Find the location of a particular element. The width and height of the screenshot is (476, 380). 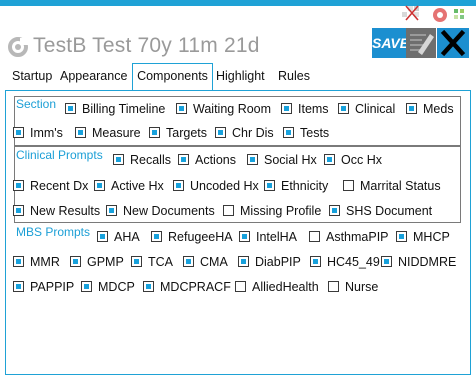

edit-button is located at coordinates (421, 43).